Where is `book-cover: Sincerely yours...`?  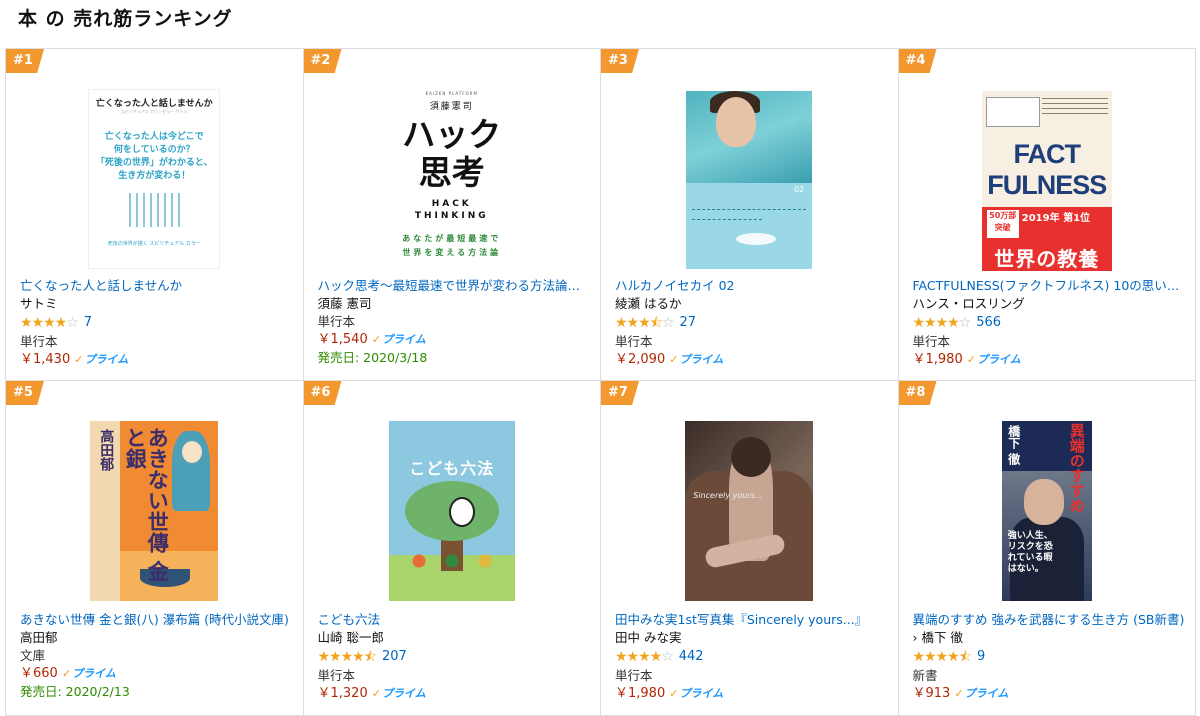
book-cover: Sincerely yours... is located at coordinates (749, 511).